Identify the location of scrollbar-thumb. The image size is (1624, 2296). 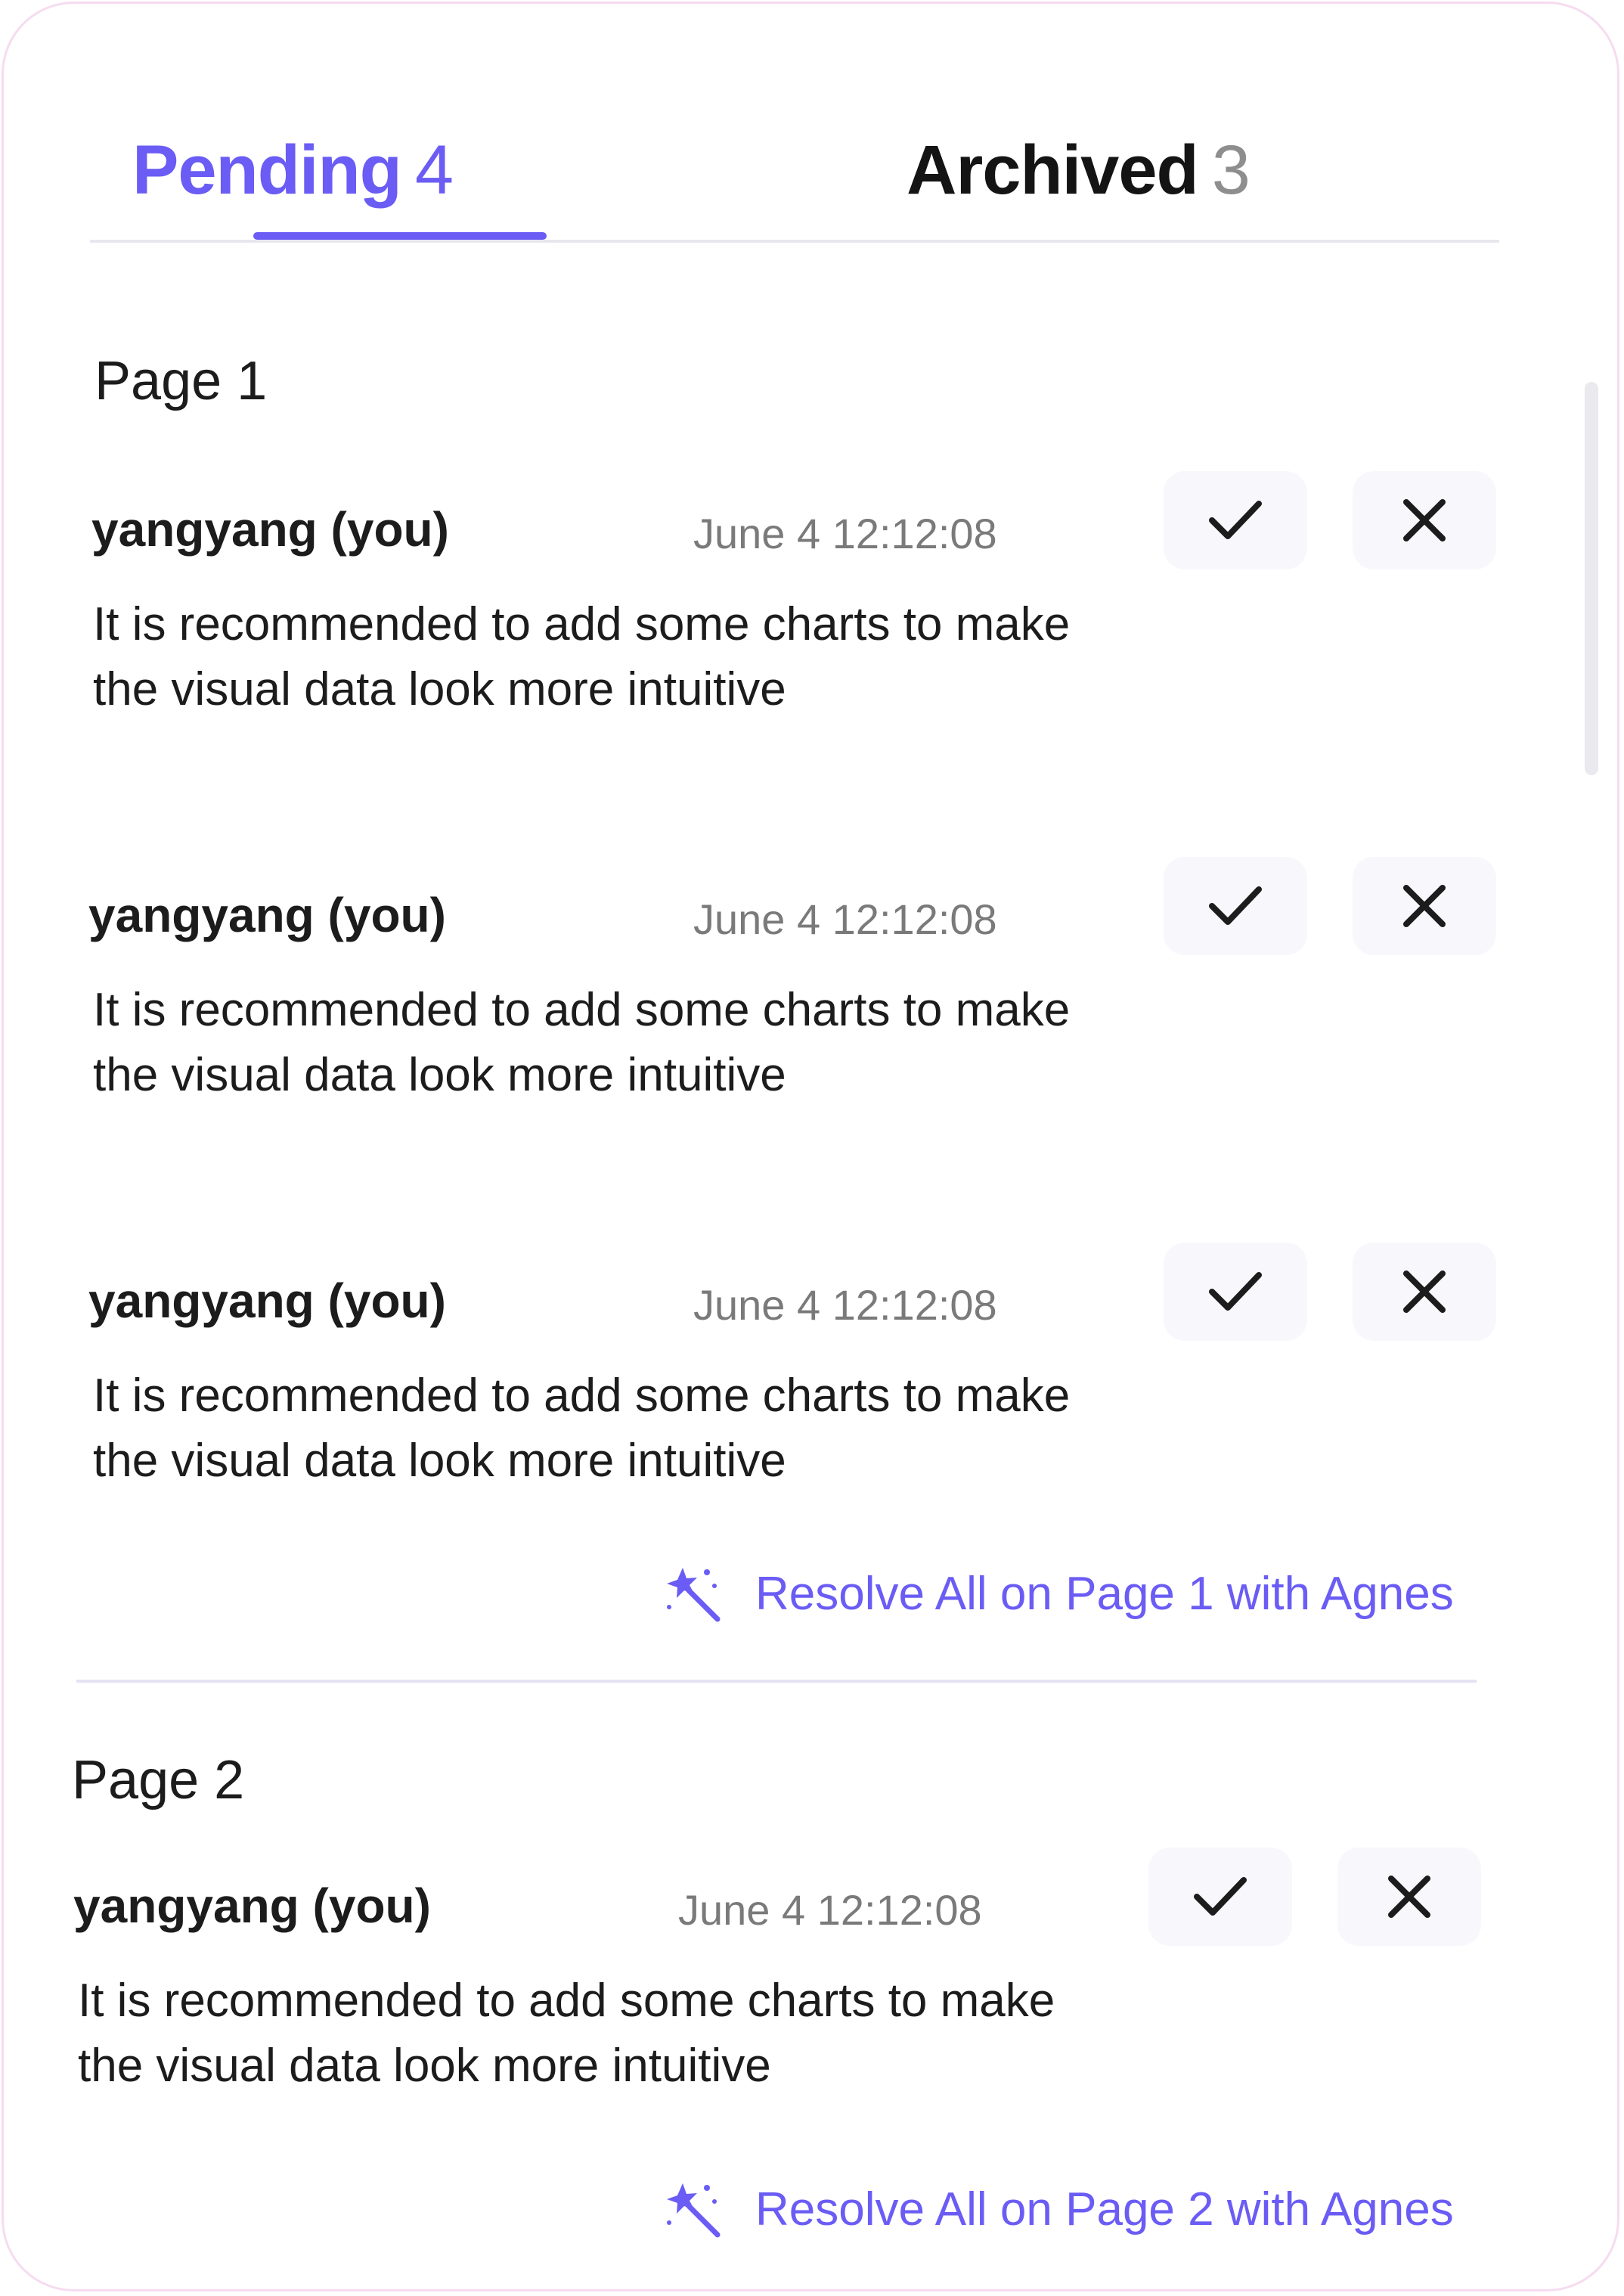
(1591, 578).